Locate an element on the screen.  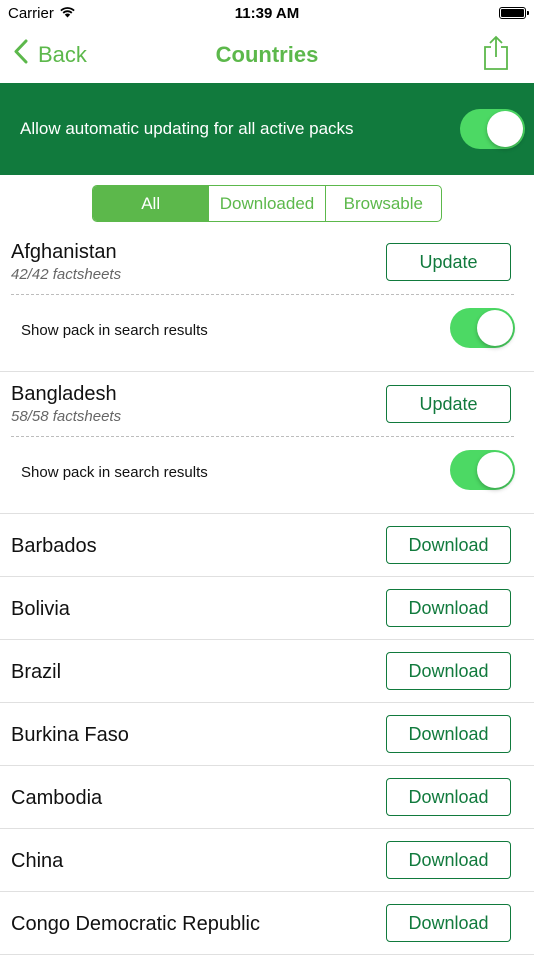
segment-browsable: Browsable is located at coordinates (382, 203).